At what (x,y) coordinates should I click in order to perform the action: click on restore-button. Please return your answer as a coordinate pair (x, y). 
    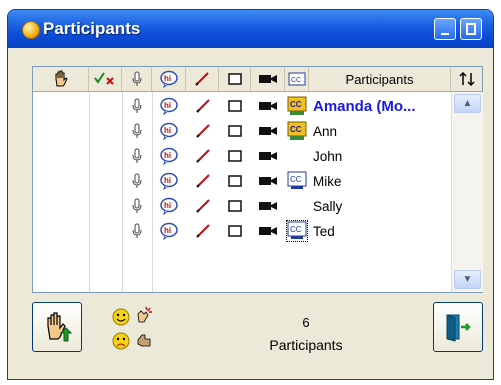
    Looking at the image, I should click on (445, 29).